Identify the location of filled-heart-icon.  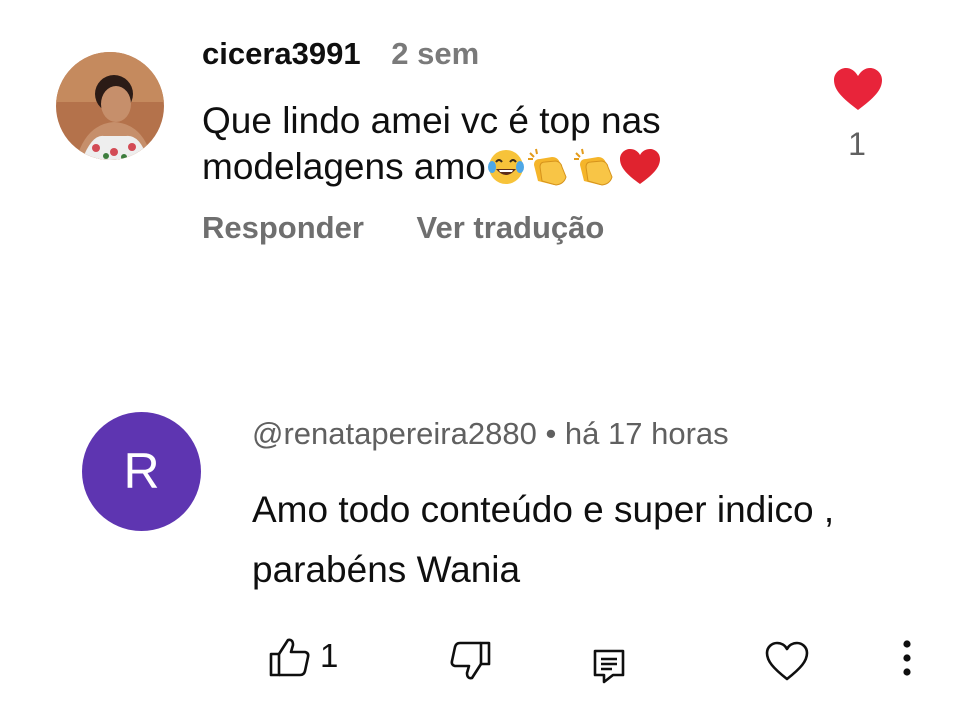
(858, 89).